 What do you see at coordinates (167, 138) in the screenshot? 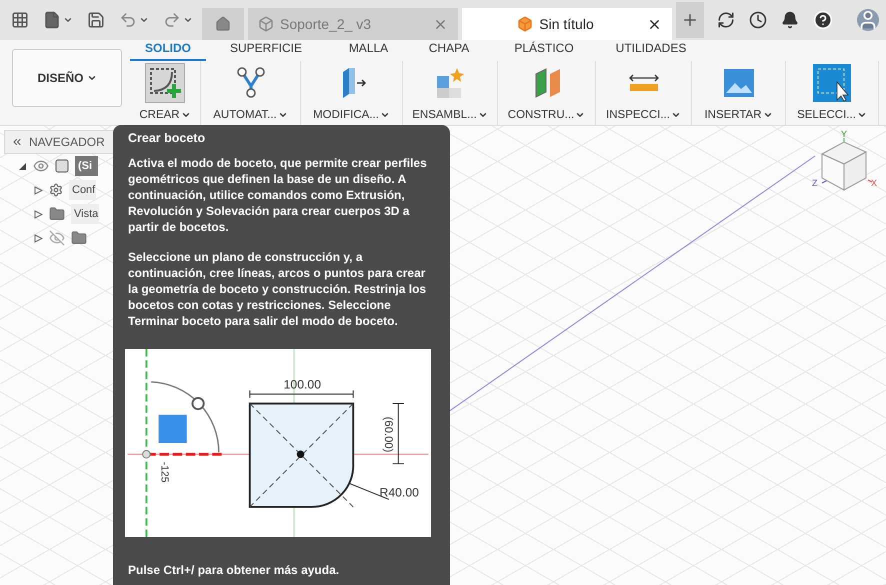
I see `tooltip-title: Crear boceto` at bounding box center [167, 138].